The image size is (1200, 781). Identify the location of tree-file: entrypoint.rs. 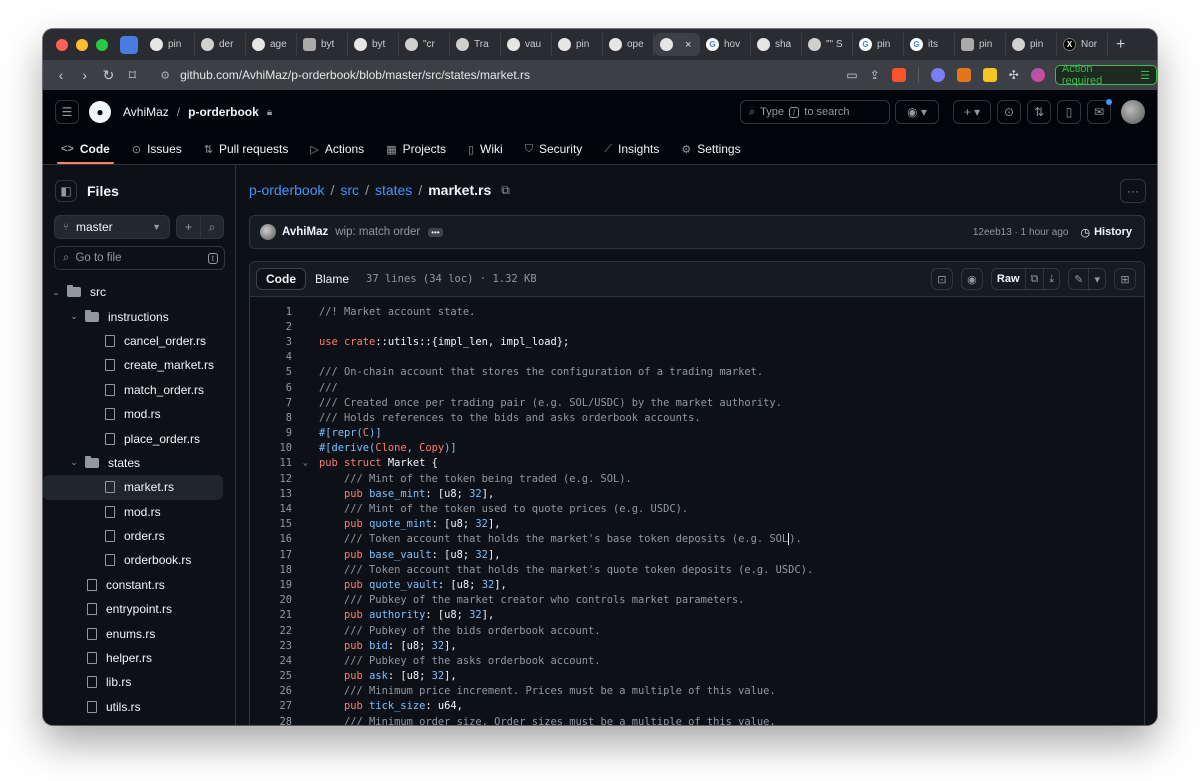
(139, 609).